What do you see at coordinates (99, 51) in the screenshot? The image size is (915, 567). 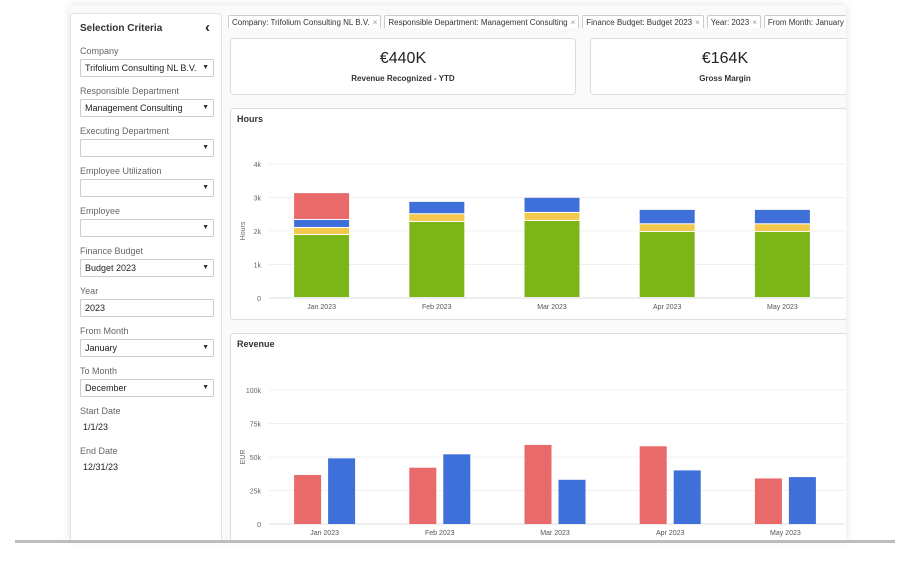 I see `field-label: Company` at bounding box center [99, 51].